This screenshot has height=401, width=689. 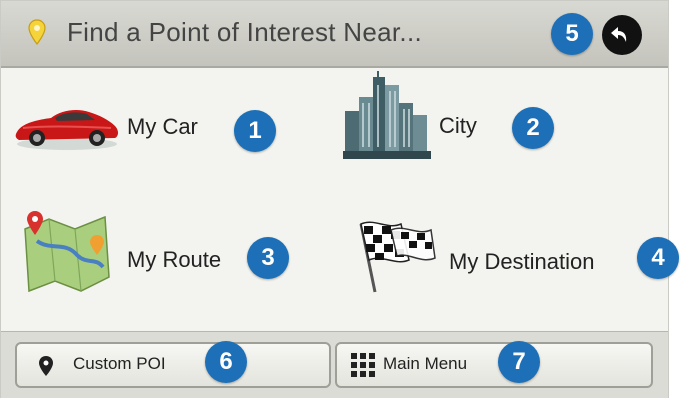 I want to click on back-arrow-icon, so click(x=619, y=34).